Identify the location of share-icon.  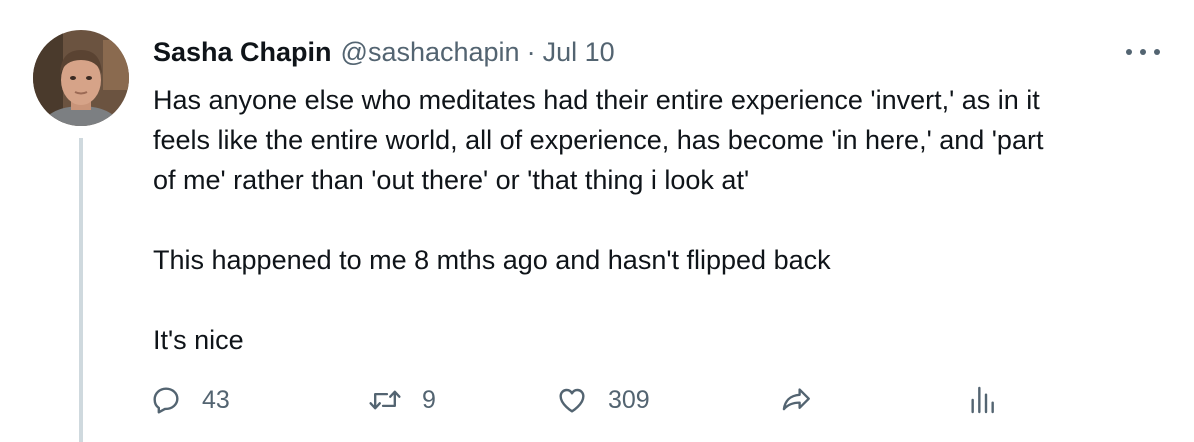
(796, 399).